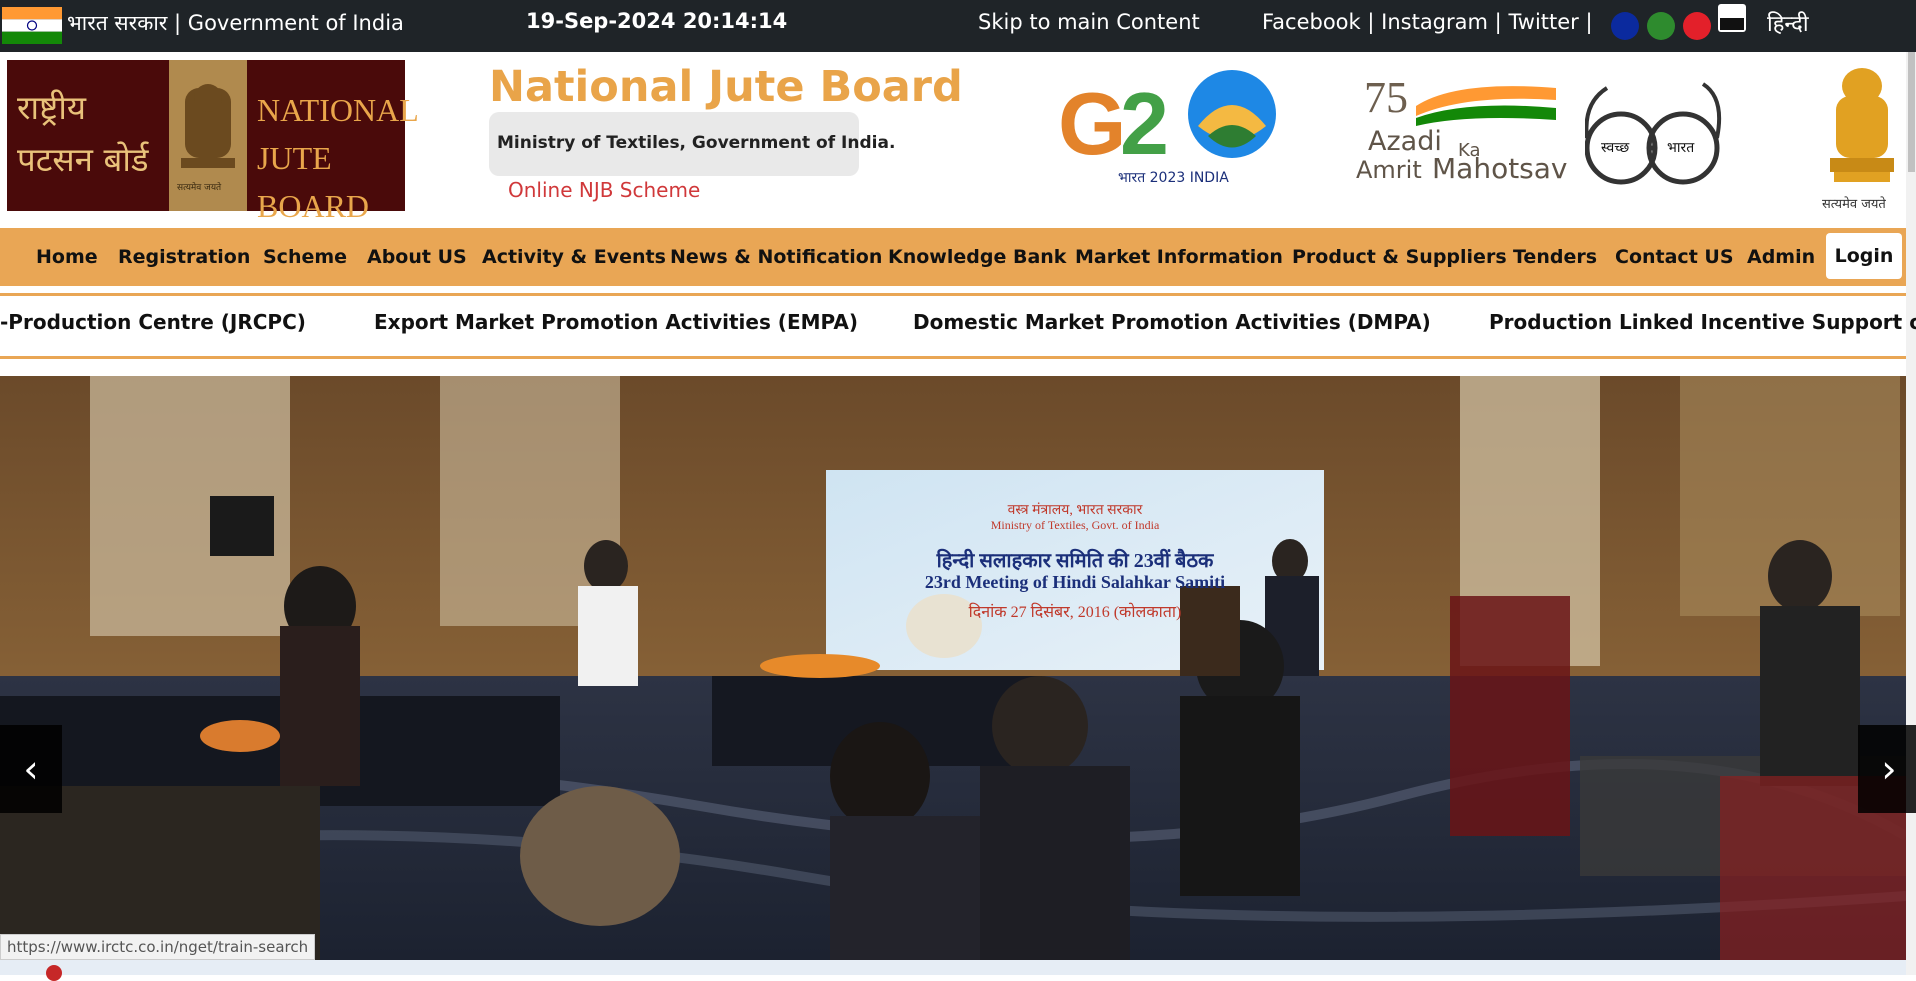  I want to click on svg-text: 2, so click(1144, 123).